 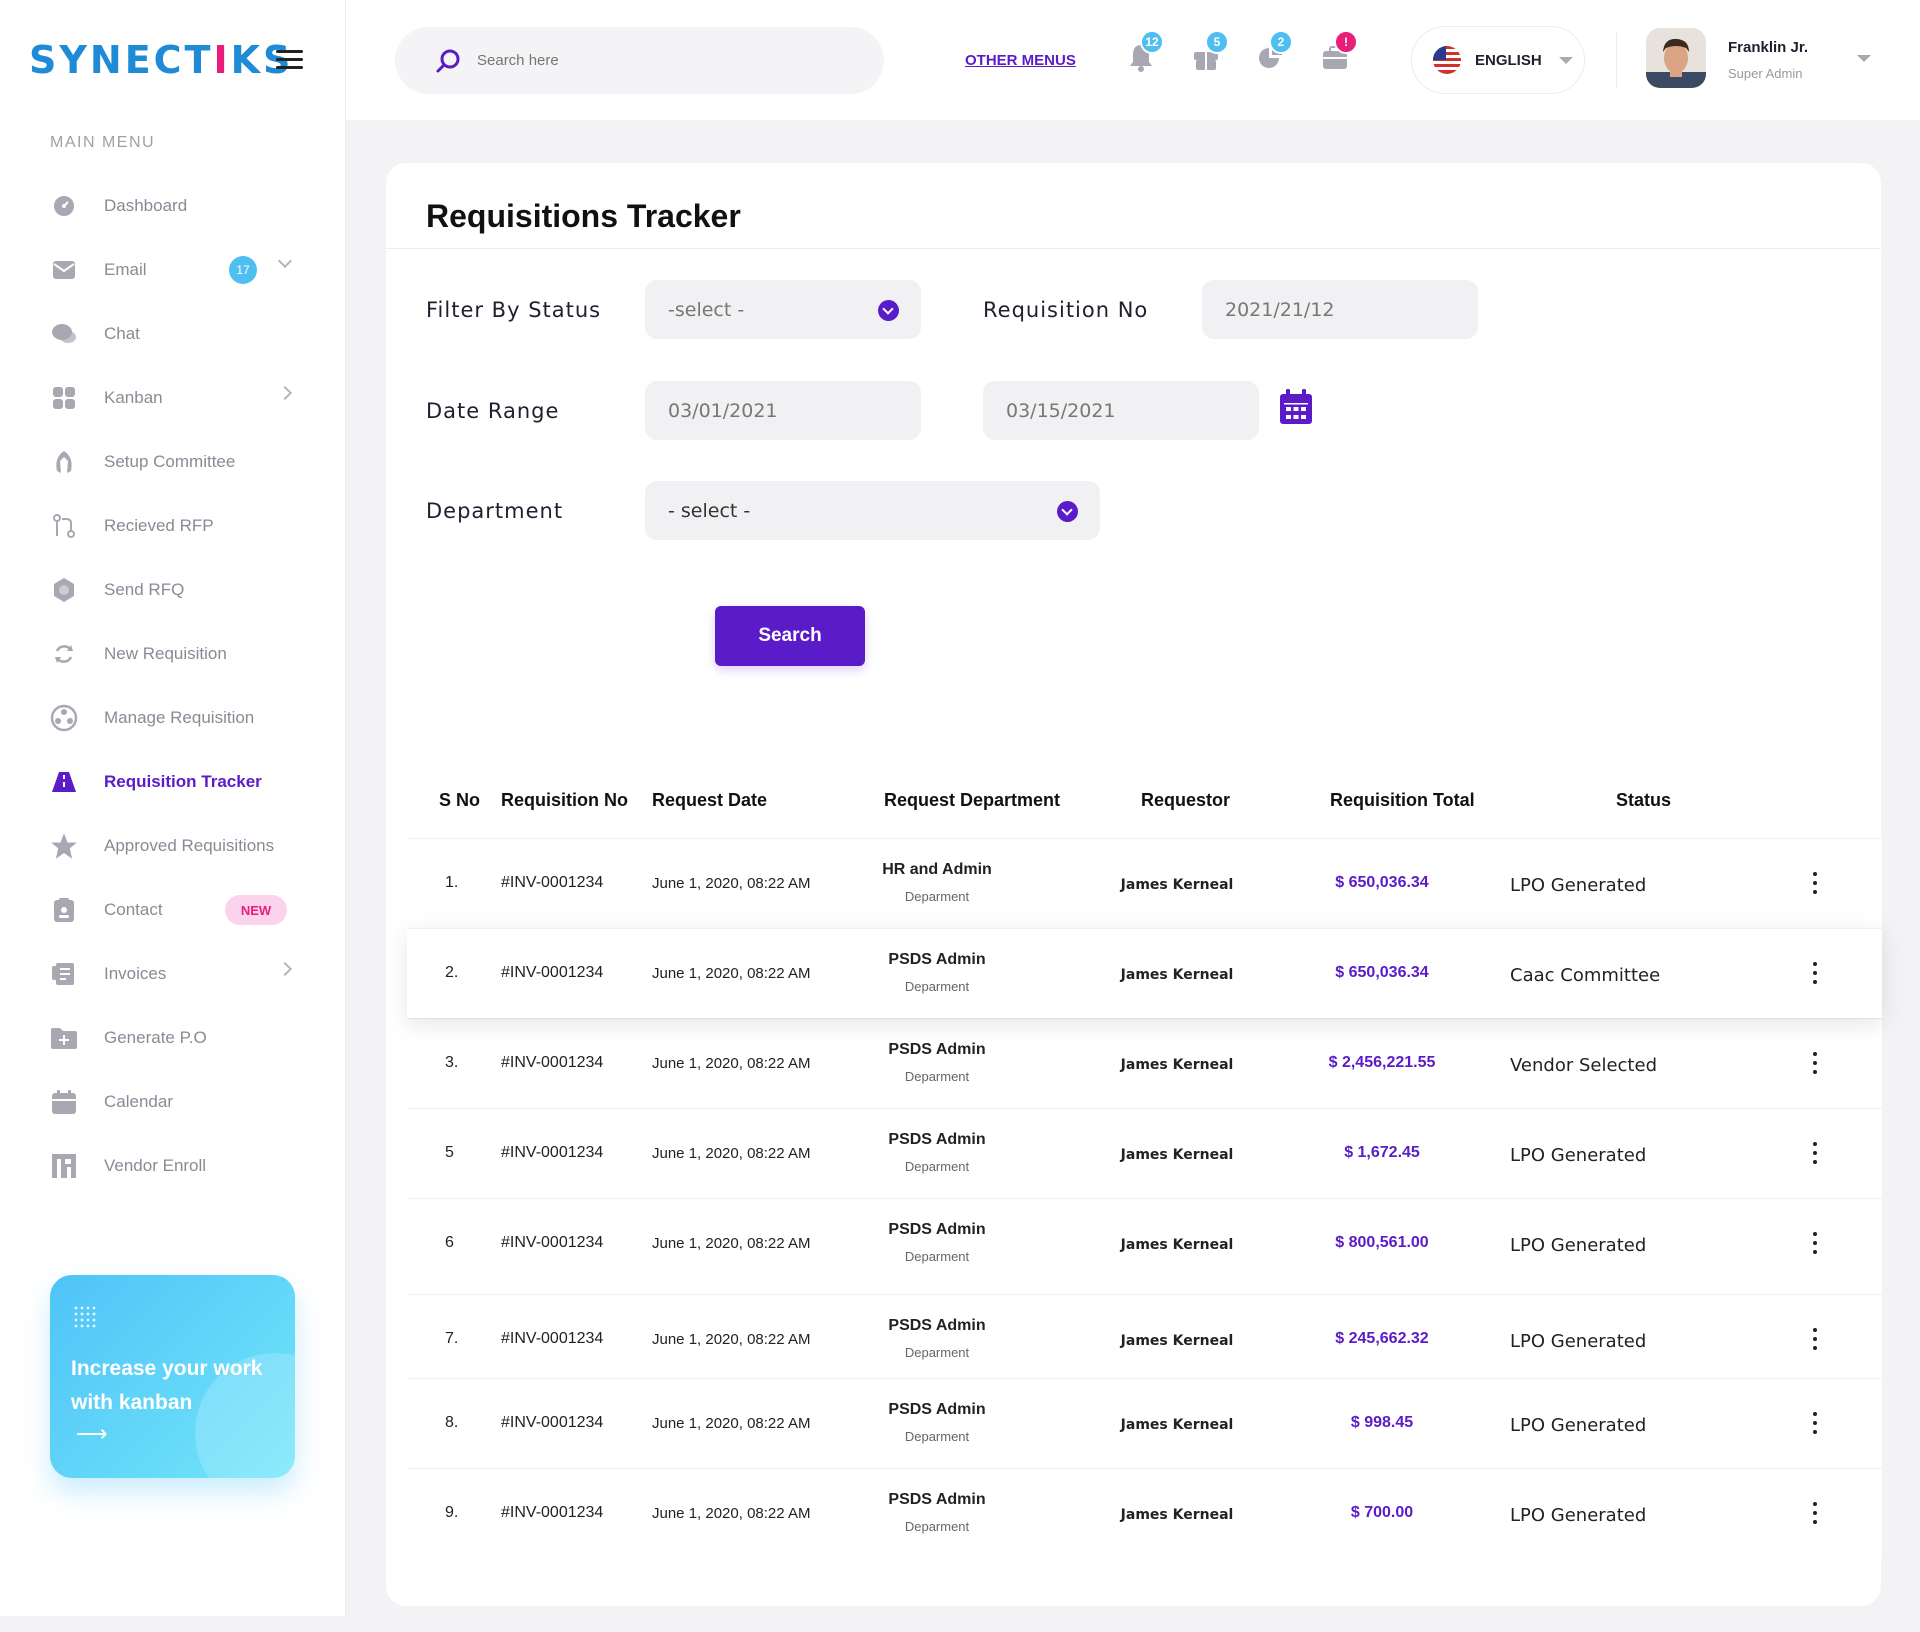 What do you see at coordinates (1217, 42) in the screenshot?
I see `gift-count-badge: 5` at bounding box center [1217, 42].